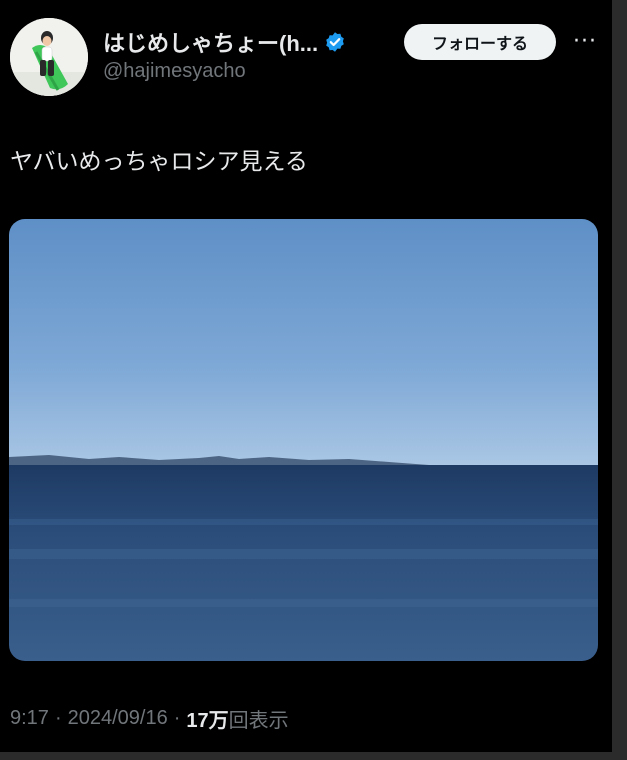  I want to click on author-handle: @hajimesyacho, so click(174, 71).